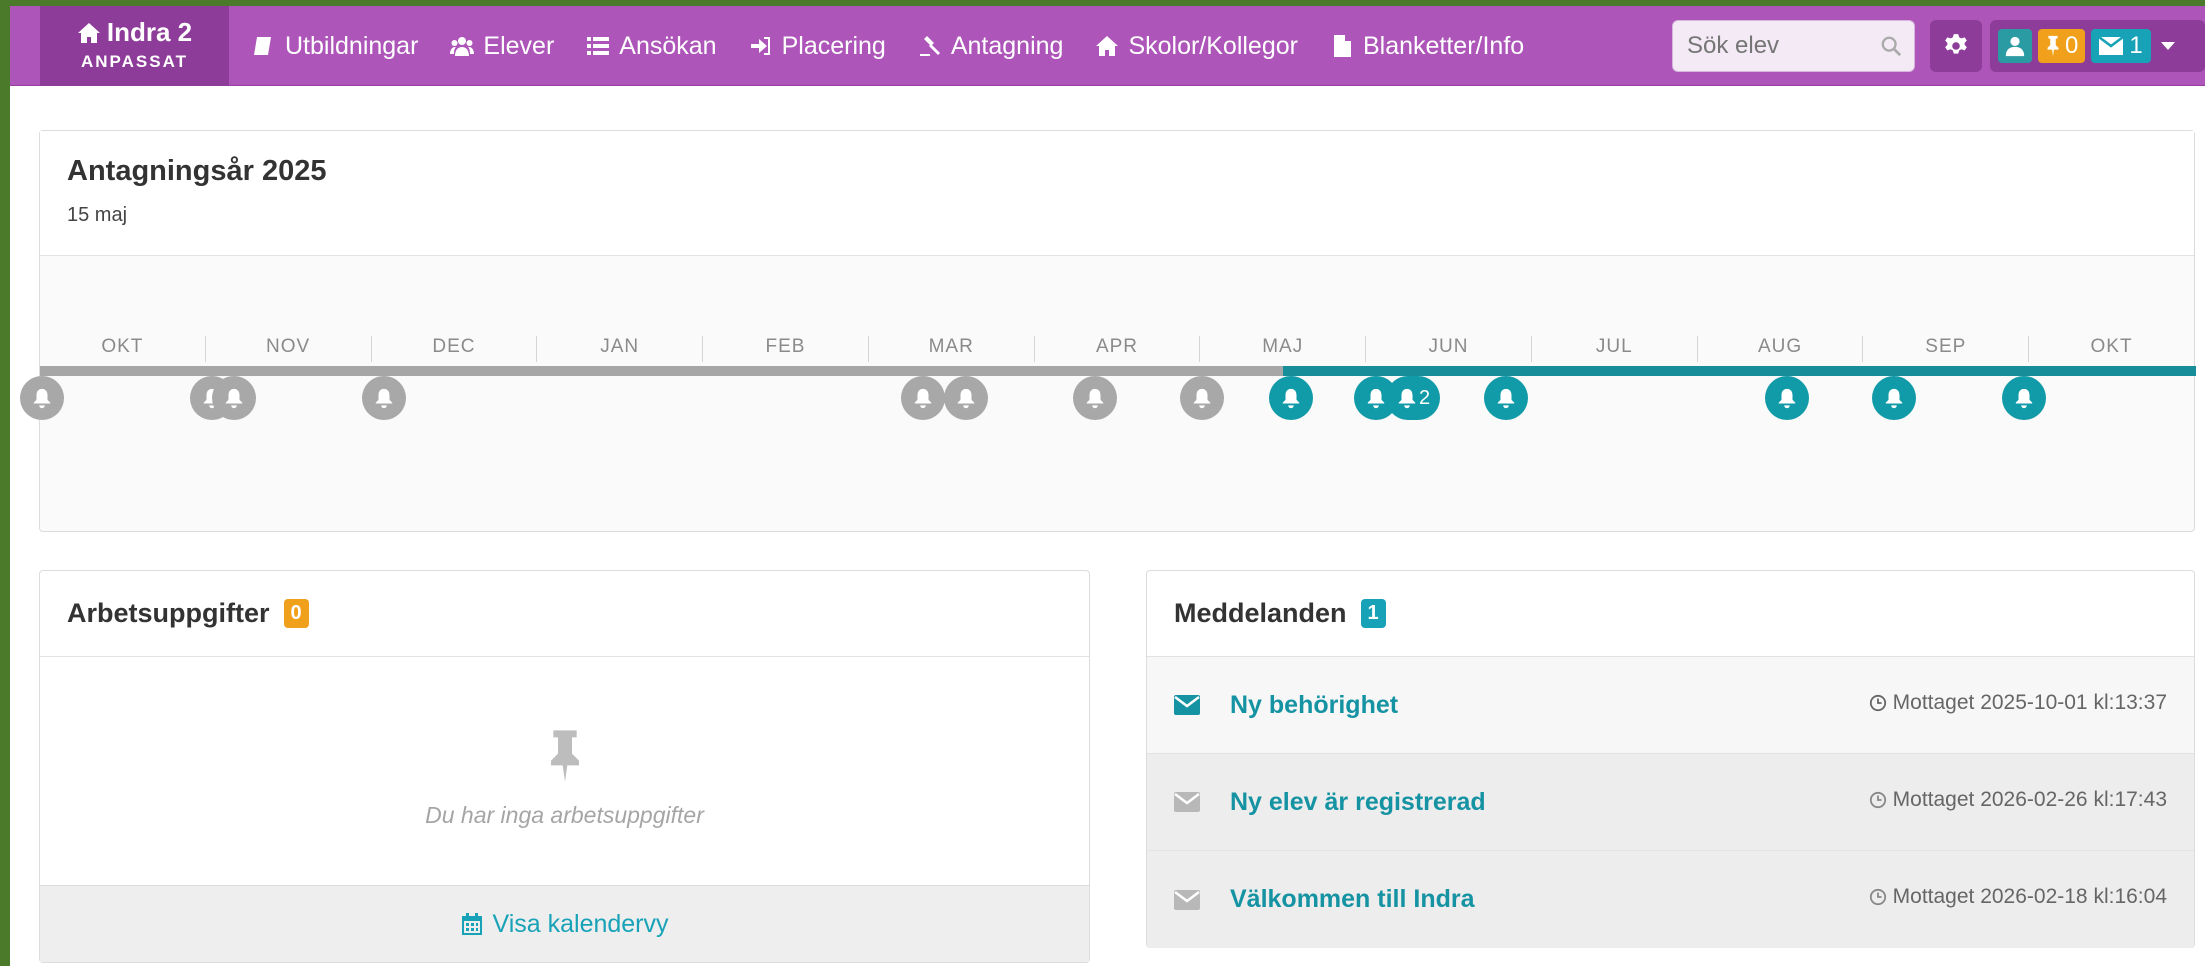 The height and width of the screenshot is (966, 2205). I want to click on nav-label: Utbildningar, so click(352, 45).